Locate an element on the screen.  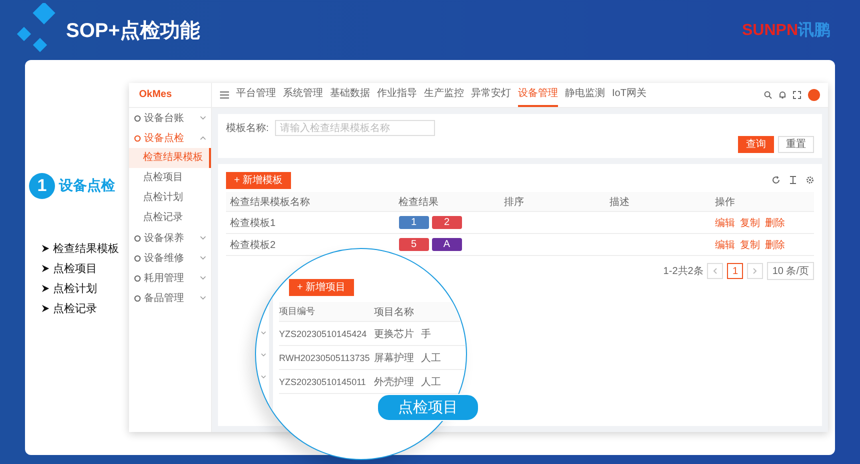
result-tag: 5 is located at coordinates (413, 244).